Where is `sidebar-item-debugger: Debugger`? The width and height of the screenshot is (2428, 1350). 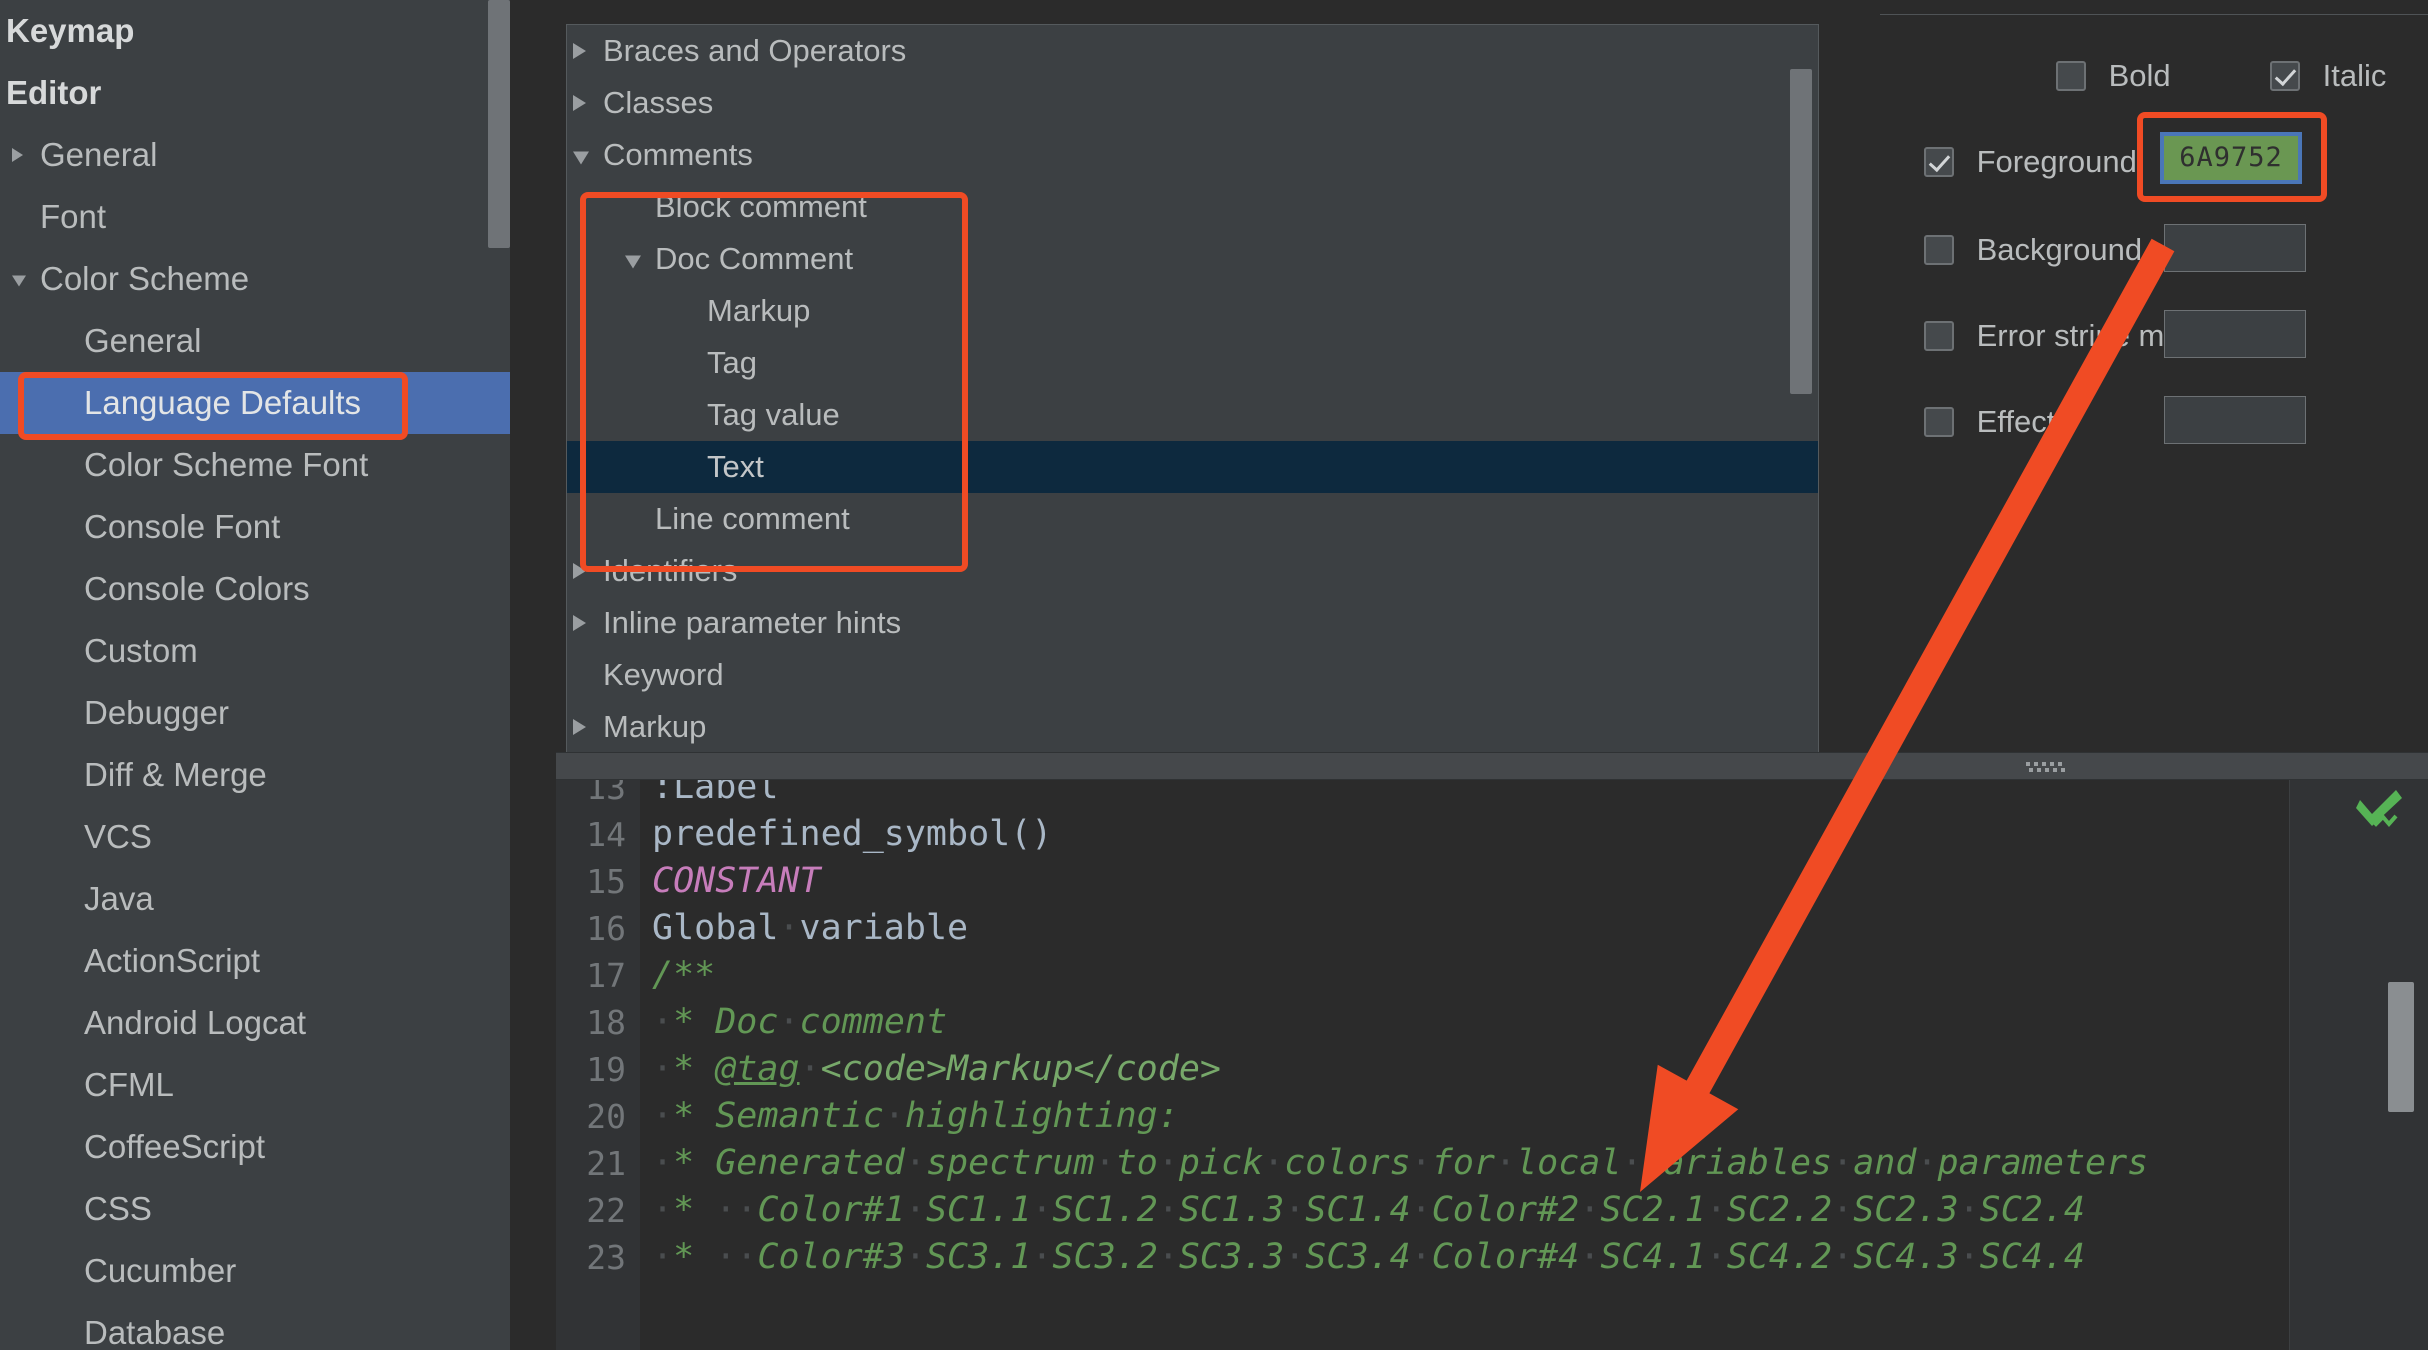
sidebar-item-debugger: Debugger is located at coordinates (267, 713).